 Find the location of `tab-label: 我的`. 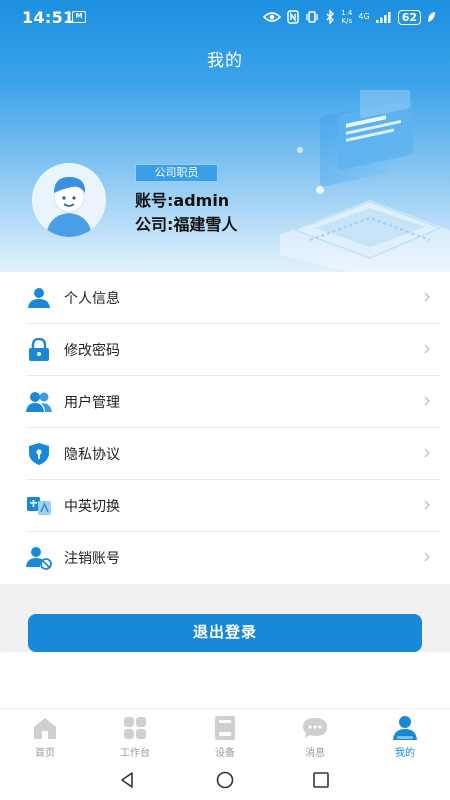

tab-label: 我的 is located at coordinates (405, 753).